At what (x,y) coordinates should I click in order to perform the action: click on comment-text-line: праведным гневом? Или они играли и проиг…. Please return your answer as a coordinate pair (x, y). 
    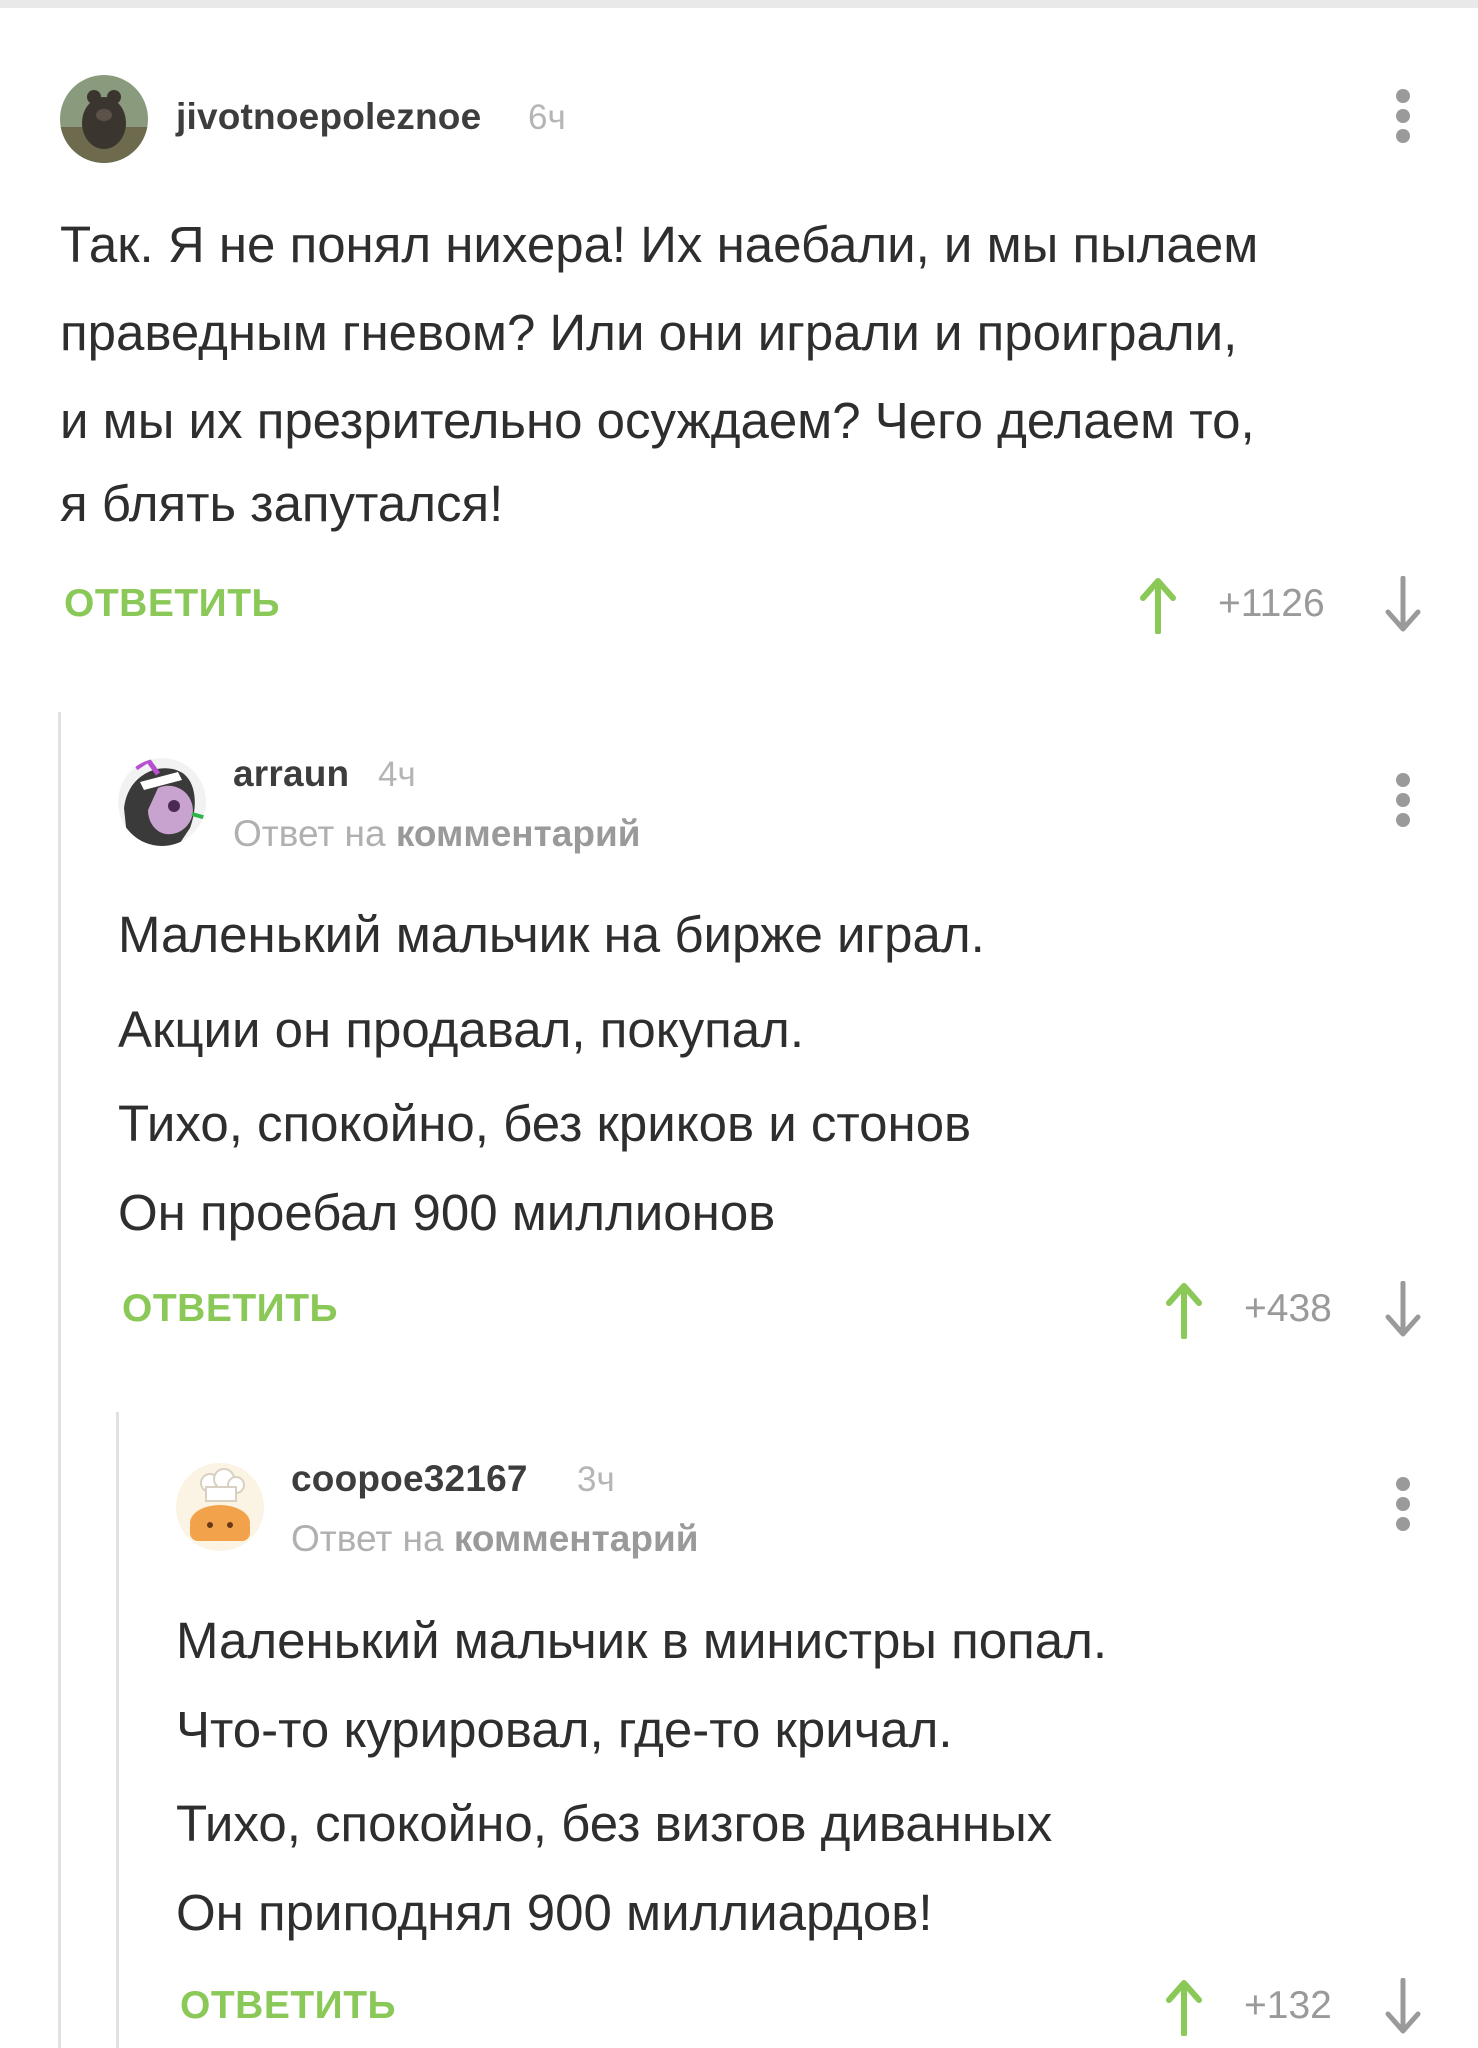
    Looking at the image, I should click on (649, 332).